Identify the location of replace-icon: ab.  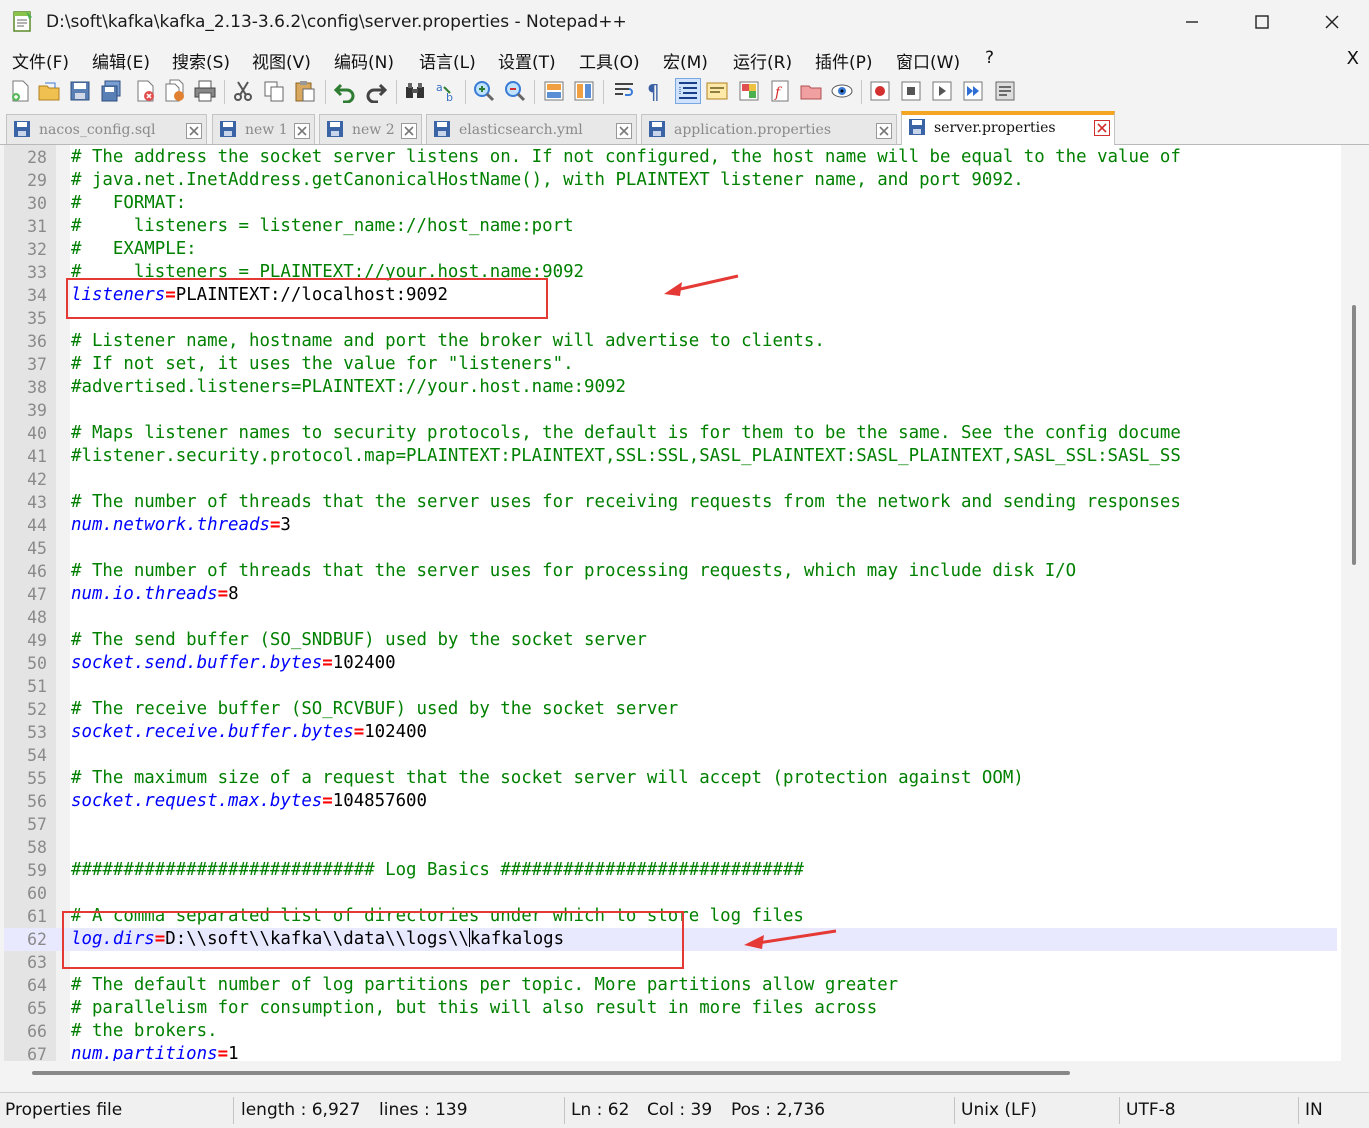
(446, 91).